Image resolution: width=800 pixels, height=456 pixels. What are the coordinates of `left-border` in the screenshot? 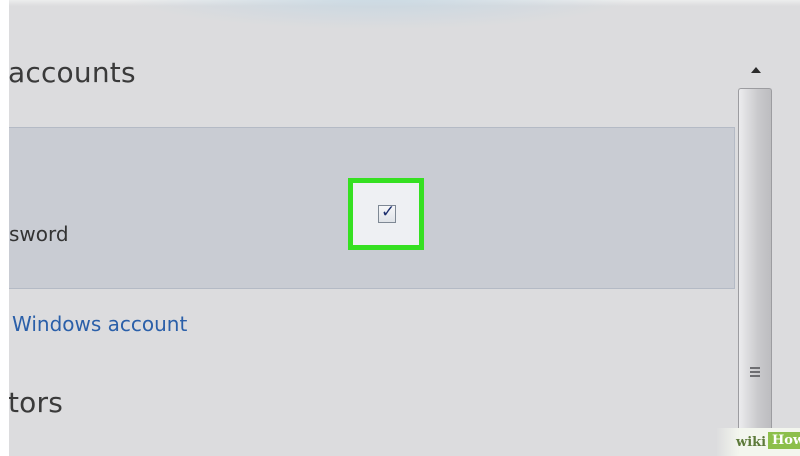 It's located at (4, 228).